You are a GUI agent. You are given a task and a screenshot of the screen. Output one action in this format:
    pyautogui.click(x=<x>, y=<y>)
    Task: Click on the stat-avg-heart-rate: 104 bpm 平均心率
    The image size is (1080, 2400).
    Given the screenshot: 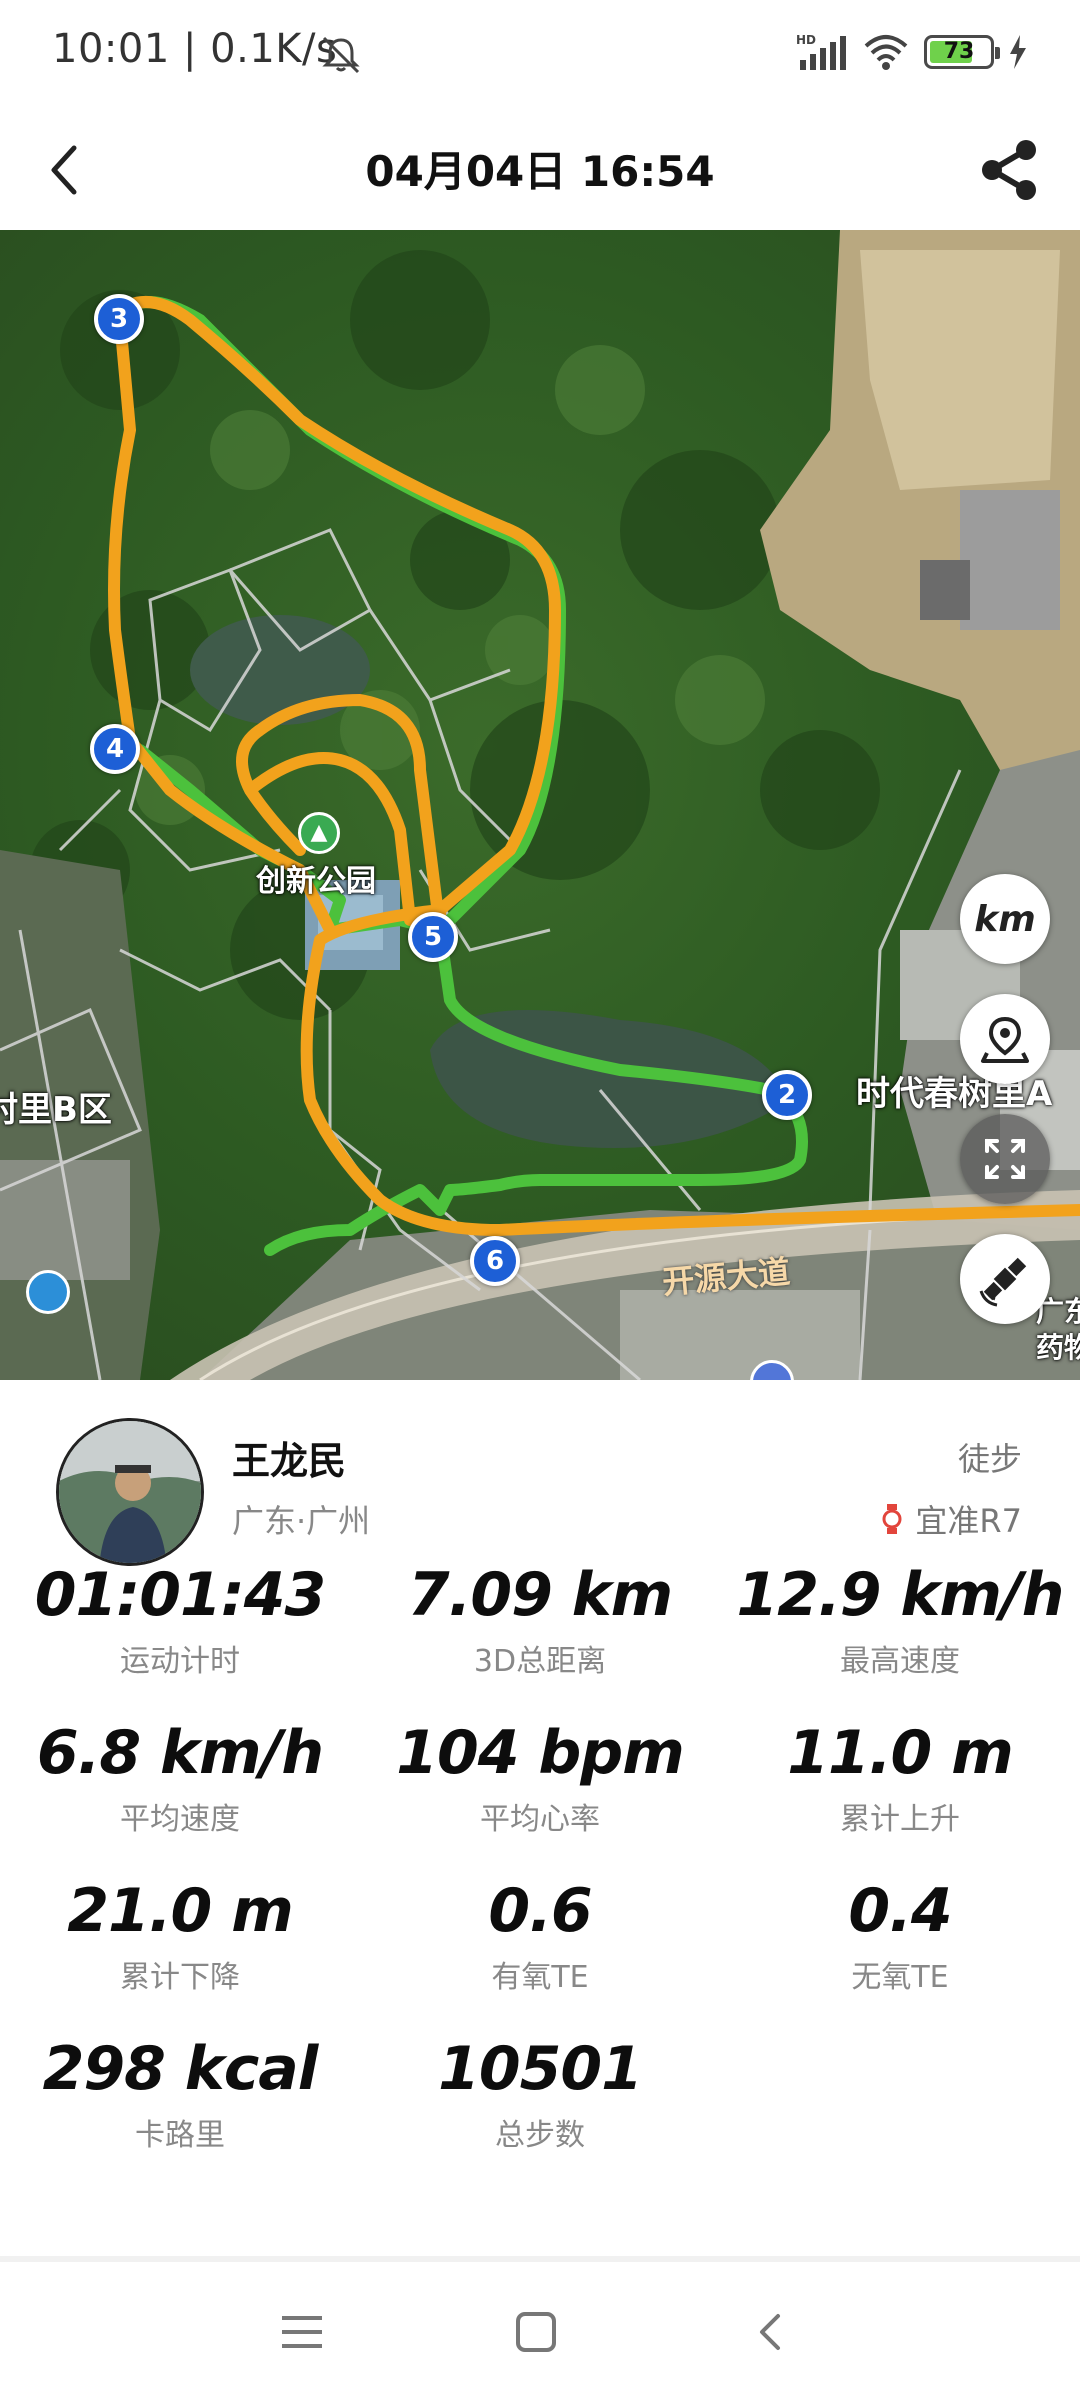 What is the action you would take?
    pyautogui.click(x=540, y=1778)
    